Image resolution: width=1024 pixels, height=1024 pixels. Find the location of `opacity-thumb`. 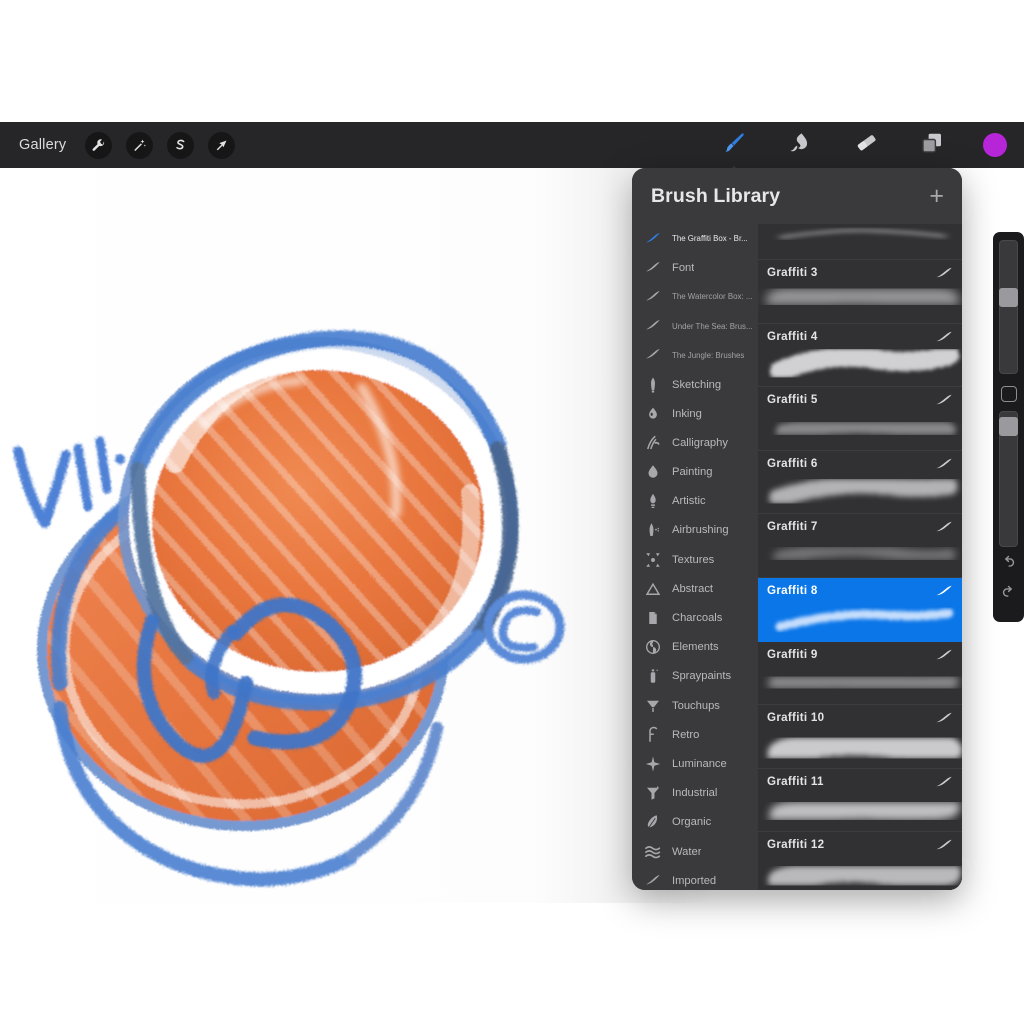

opacity-thumb is located at coordinates (1008, 426).